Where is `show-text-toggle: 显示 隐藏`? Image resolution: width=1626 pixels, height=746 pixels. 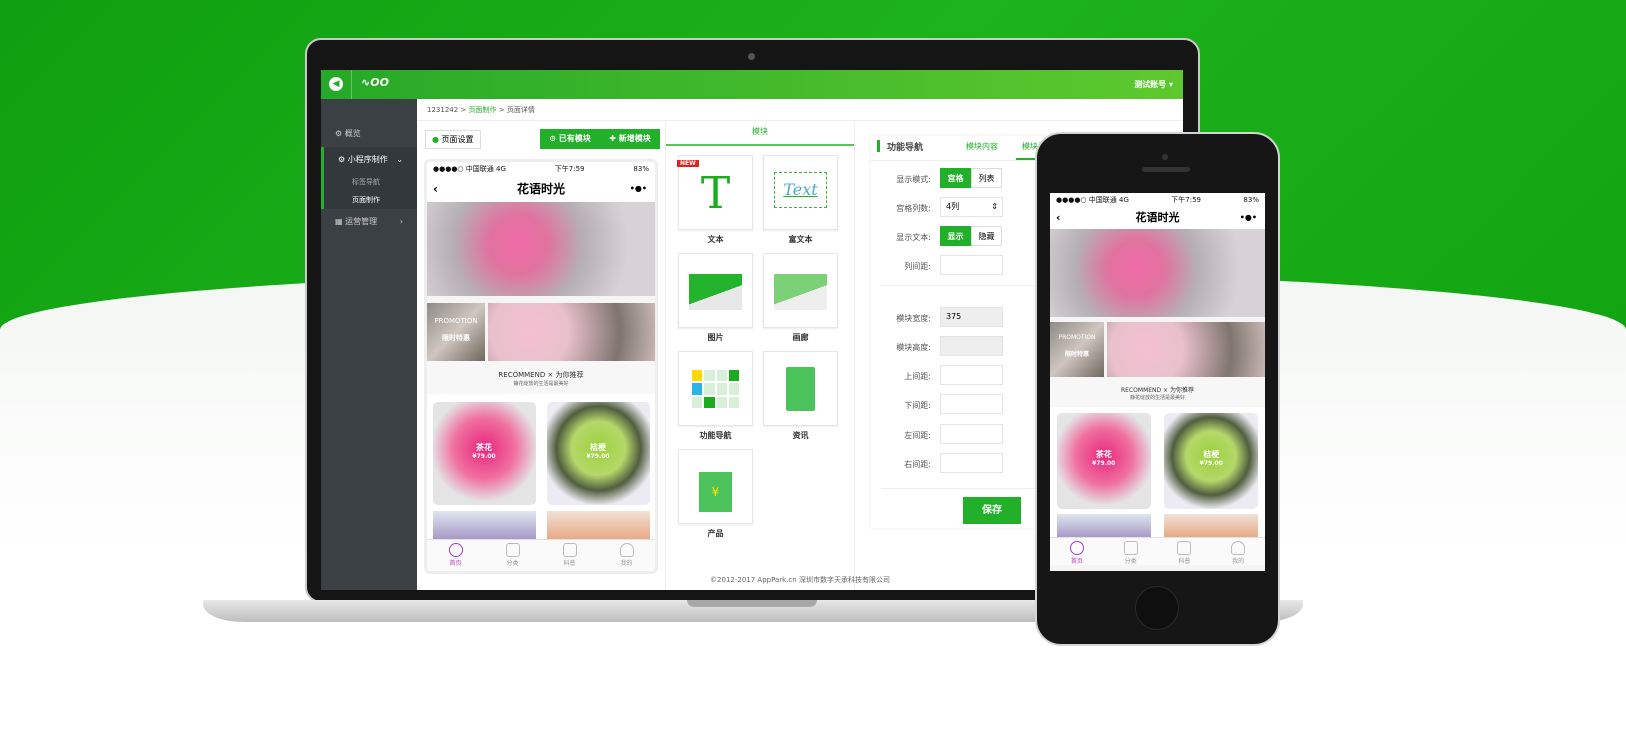 show-text-toggle: 显示 隐藏 is located at coordinates (971, 236).